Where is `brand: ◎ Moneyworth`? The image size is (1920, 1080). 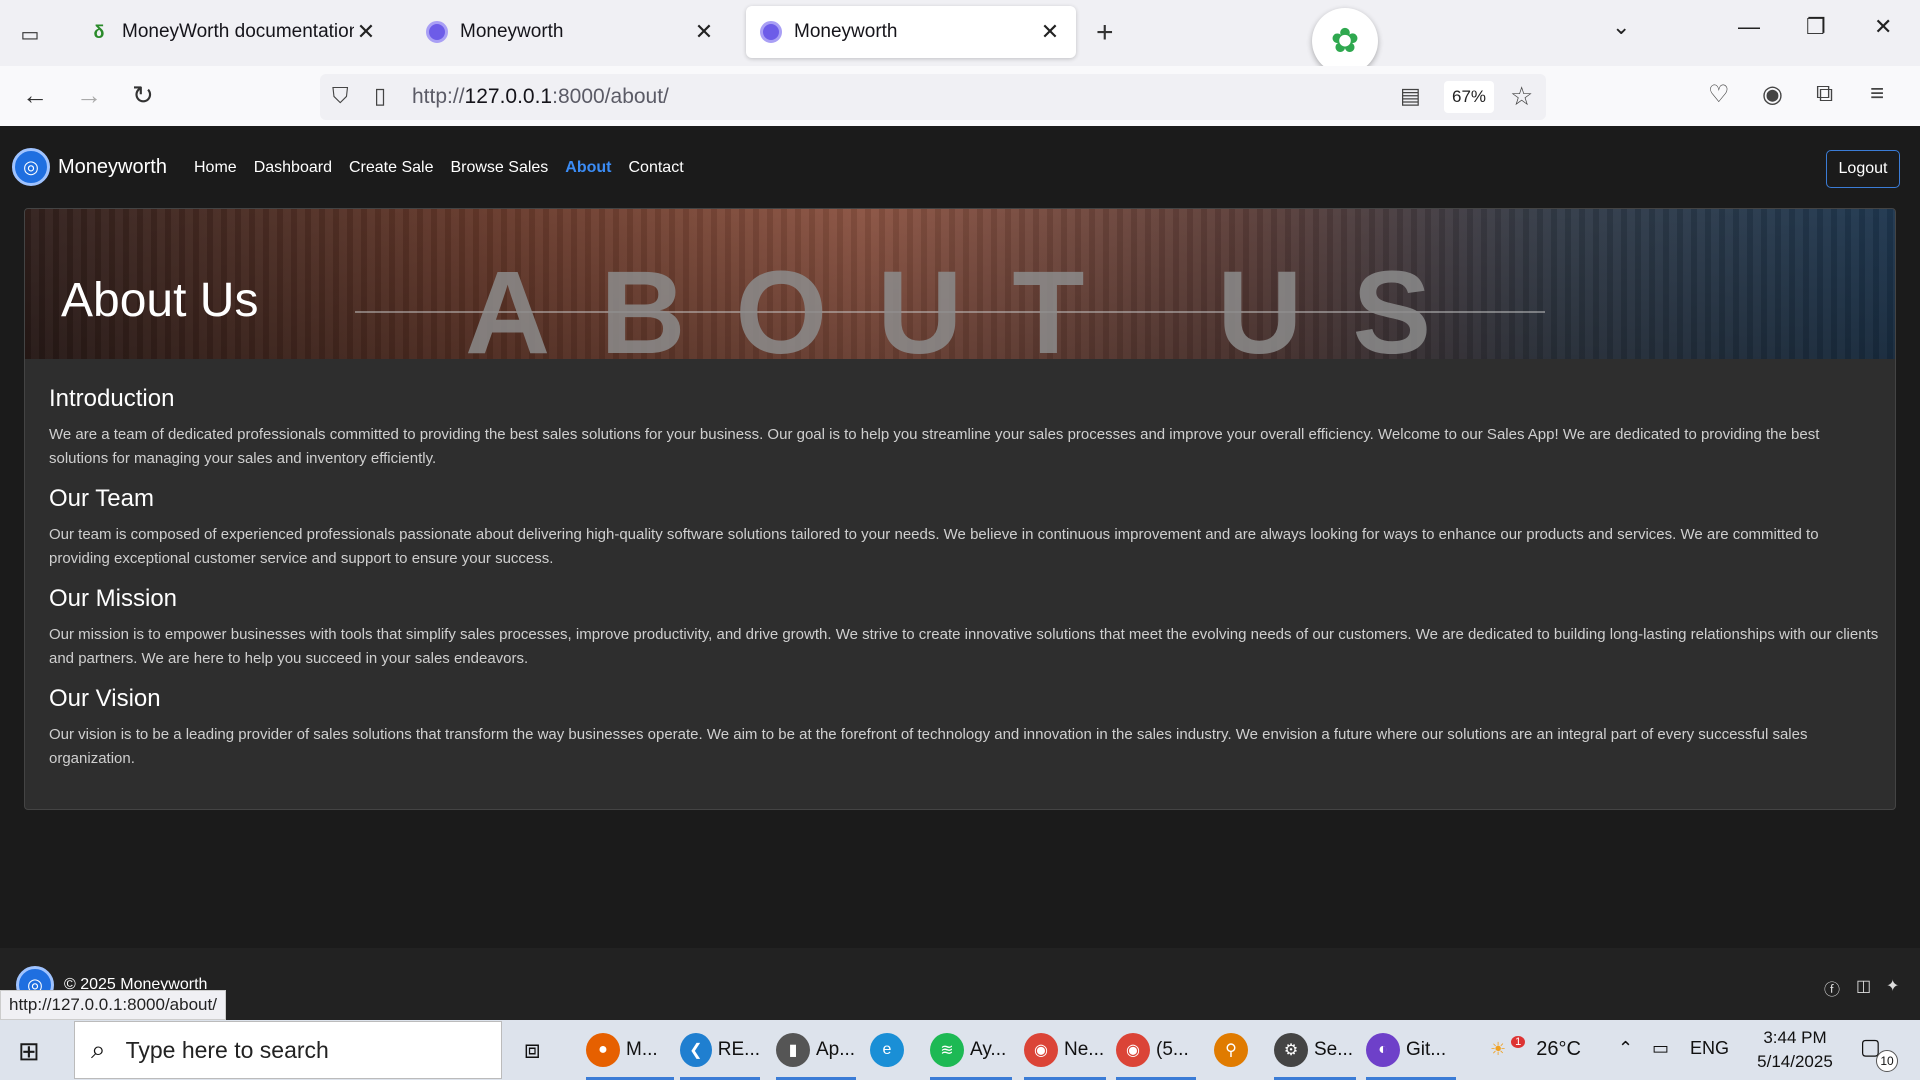
brand: ◎ Moneyworth is located at coordinates (89, 167).